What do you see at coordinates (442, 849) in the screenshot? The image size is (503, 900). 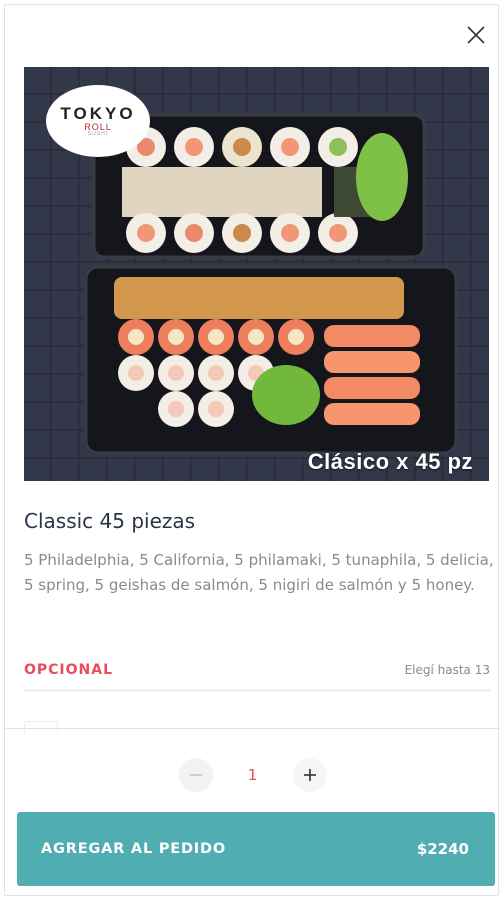 I see `order-price: $2240` at bounding box center [442, 849].